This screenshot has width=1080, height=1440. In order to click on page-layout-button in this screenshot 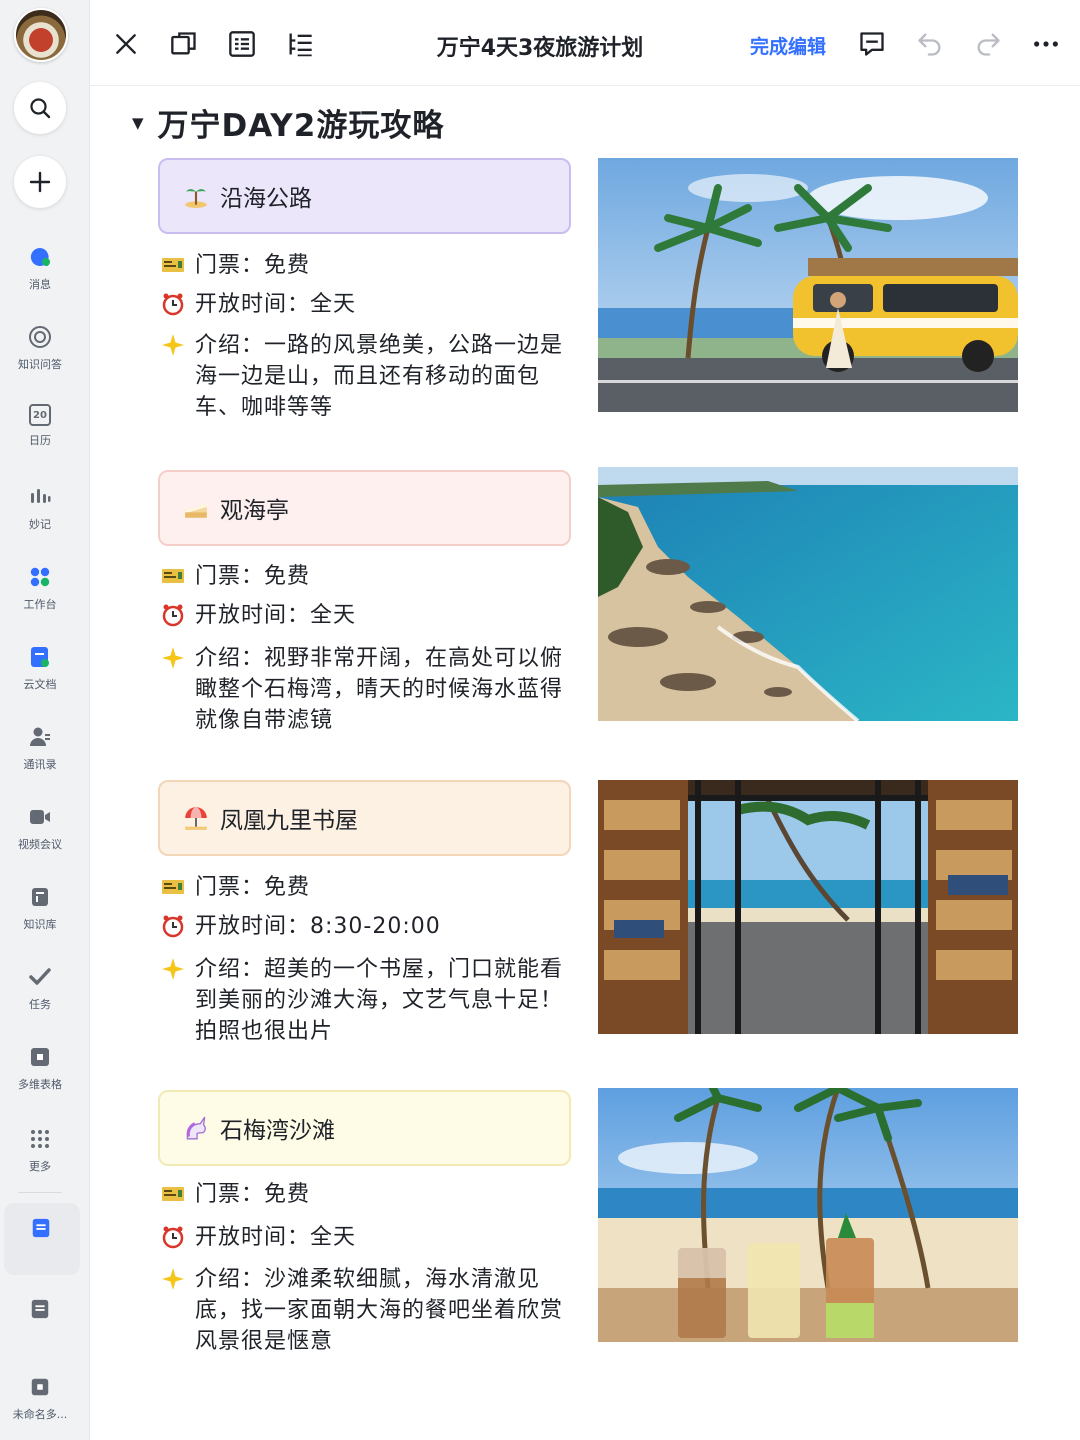, I will do `click(242, 44)`.